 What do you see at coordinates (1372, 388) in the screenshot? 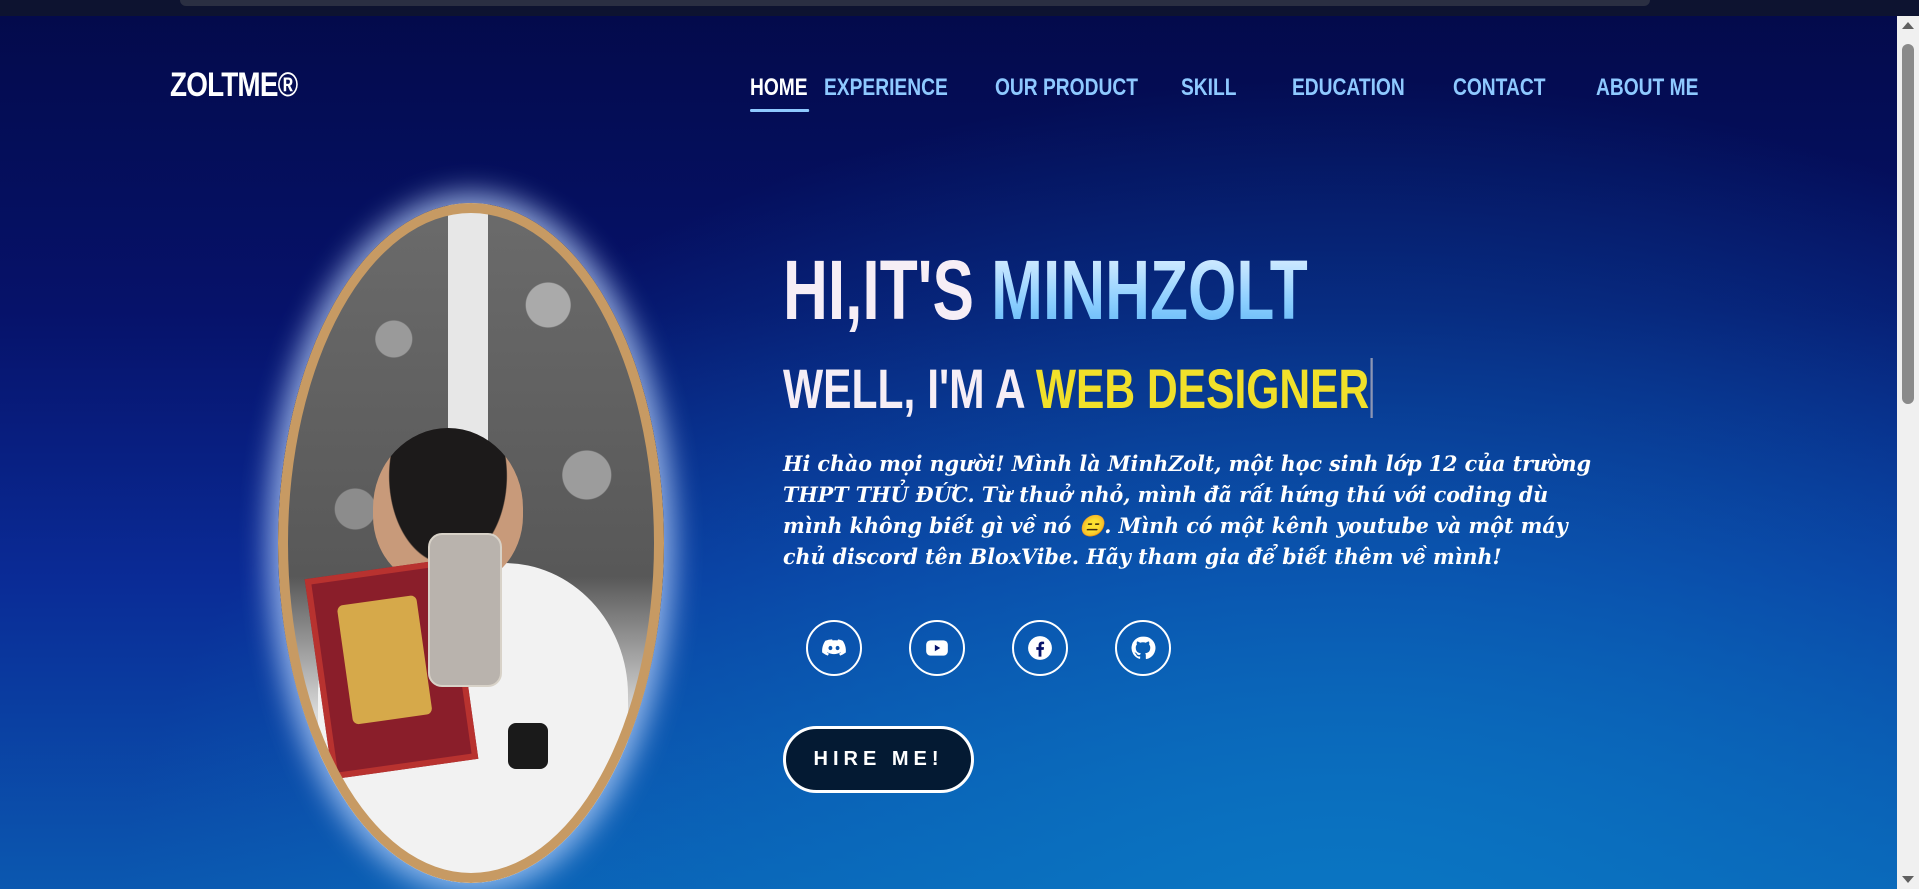
I see `typing-caret` at bounding box center [1372, 388].